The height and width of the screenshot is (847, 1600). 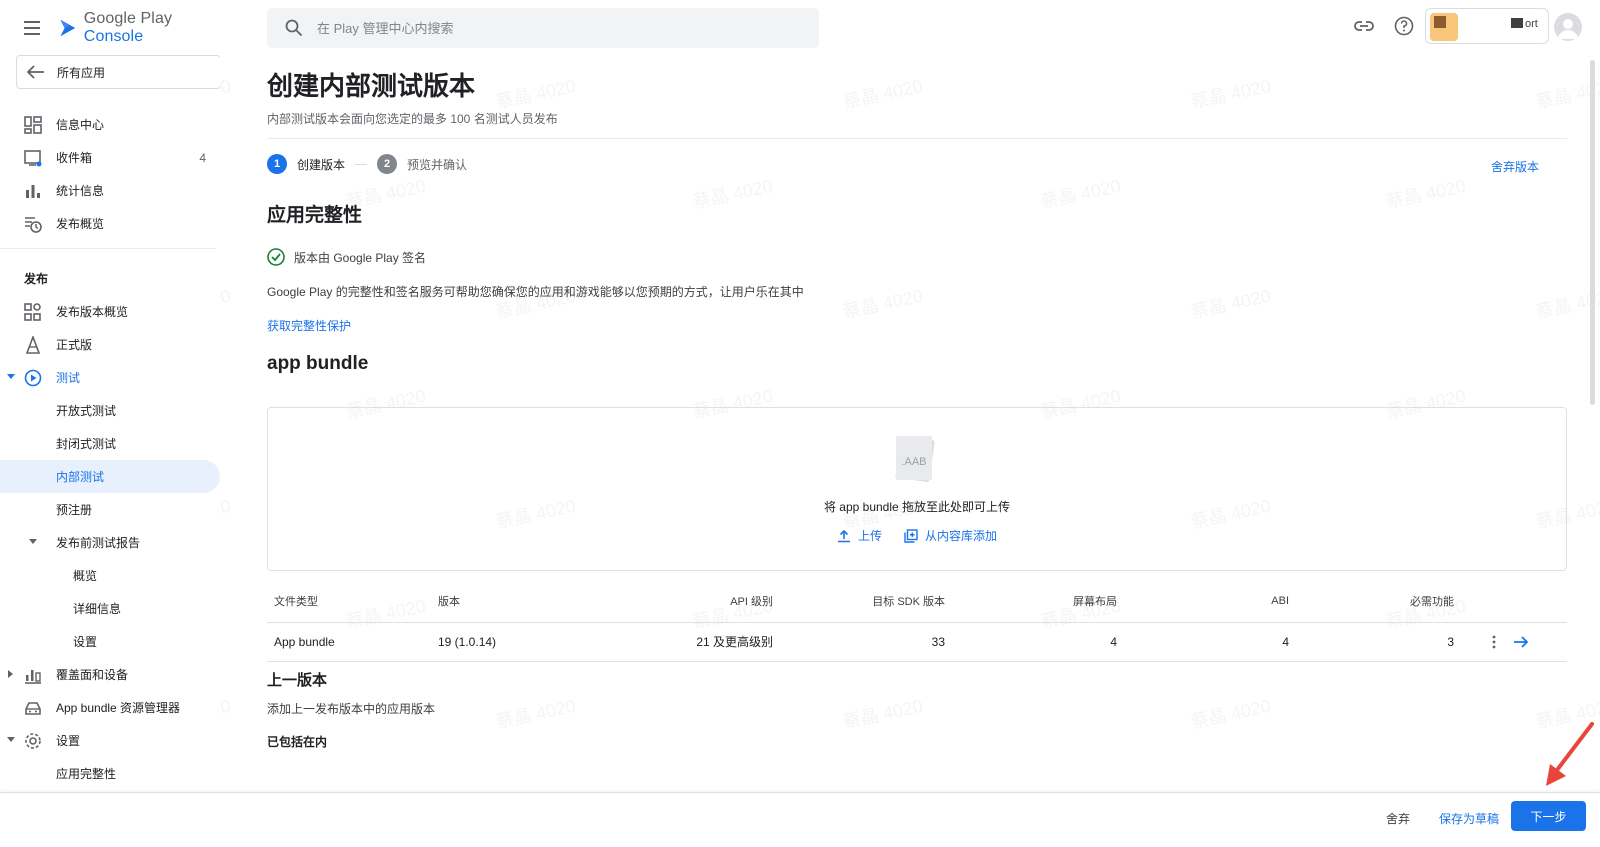 I want to click on upload-button: 上传, so click(x=859, y=535).